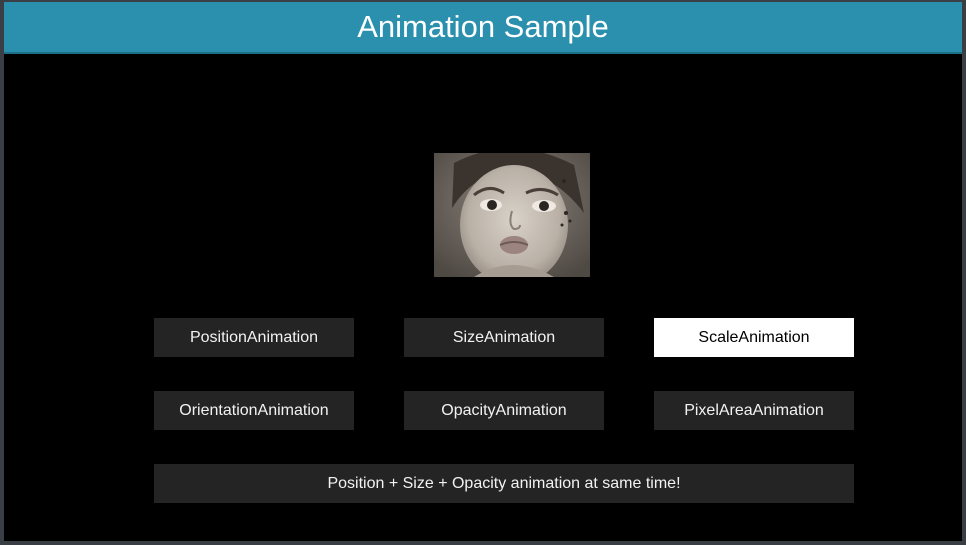 The image size is (966, 545). Describe the element at coordinates (504, 410) in the screenshot. I see `opacity-animation-button: OpacityAnimation` at that location.